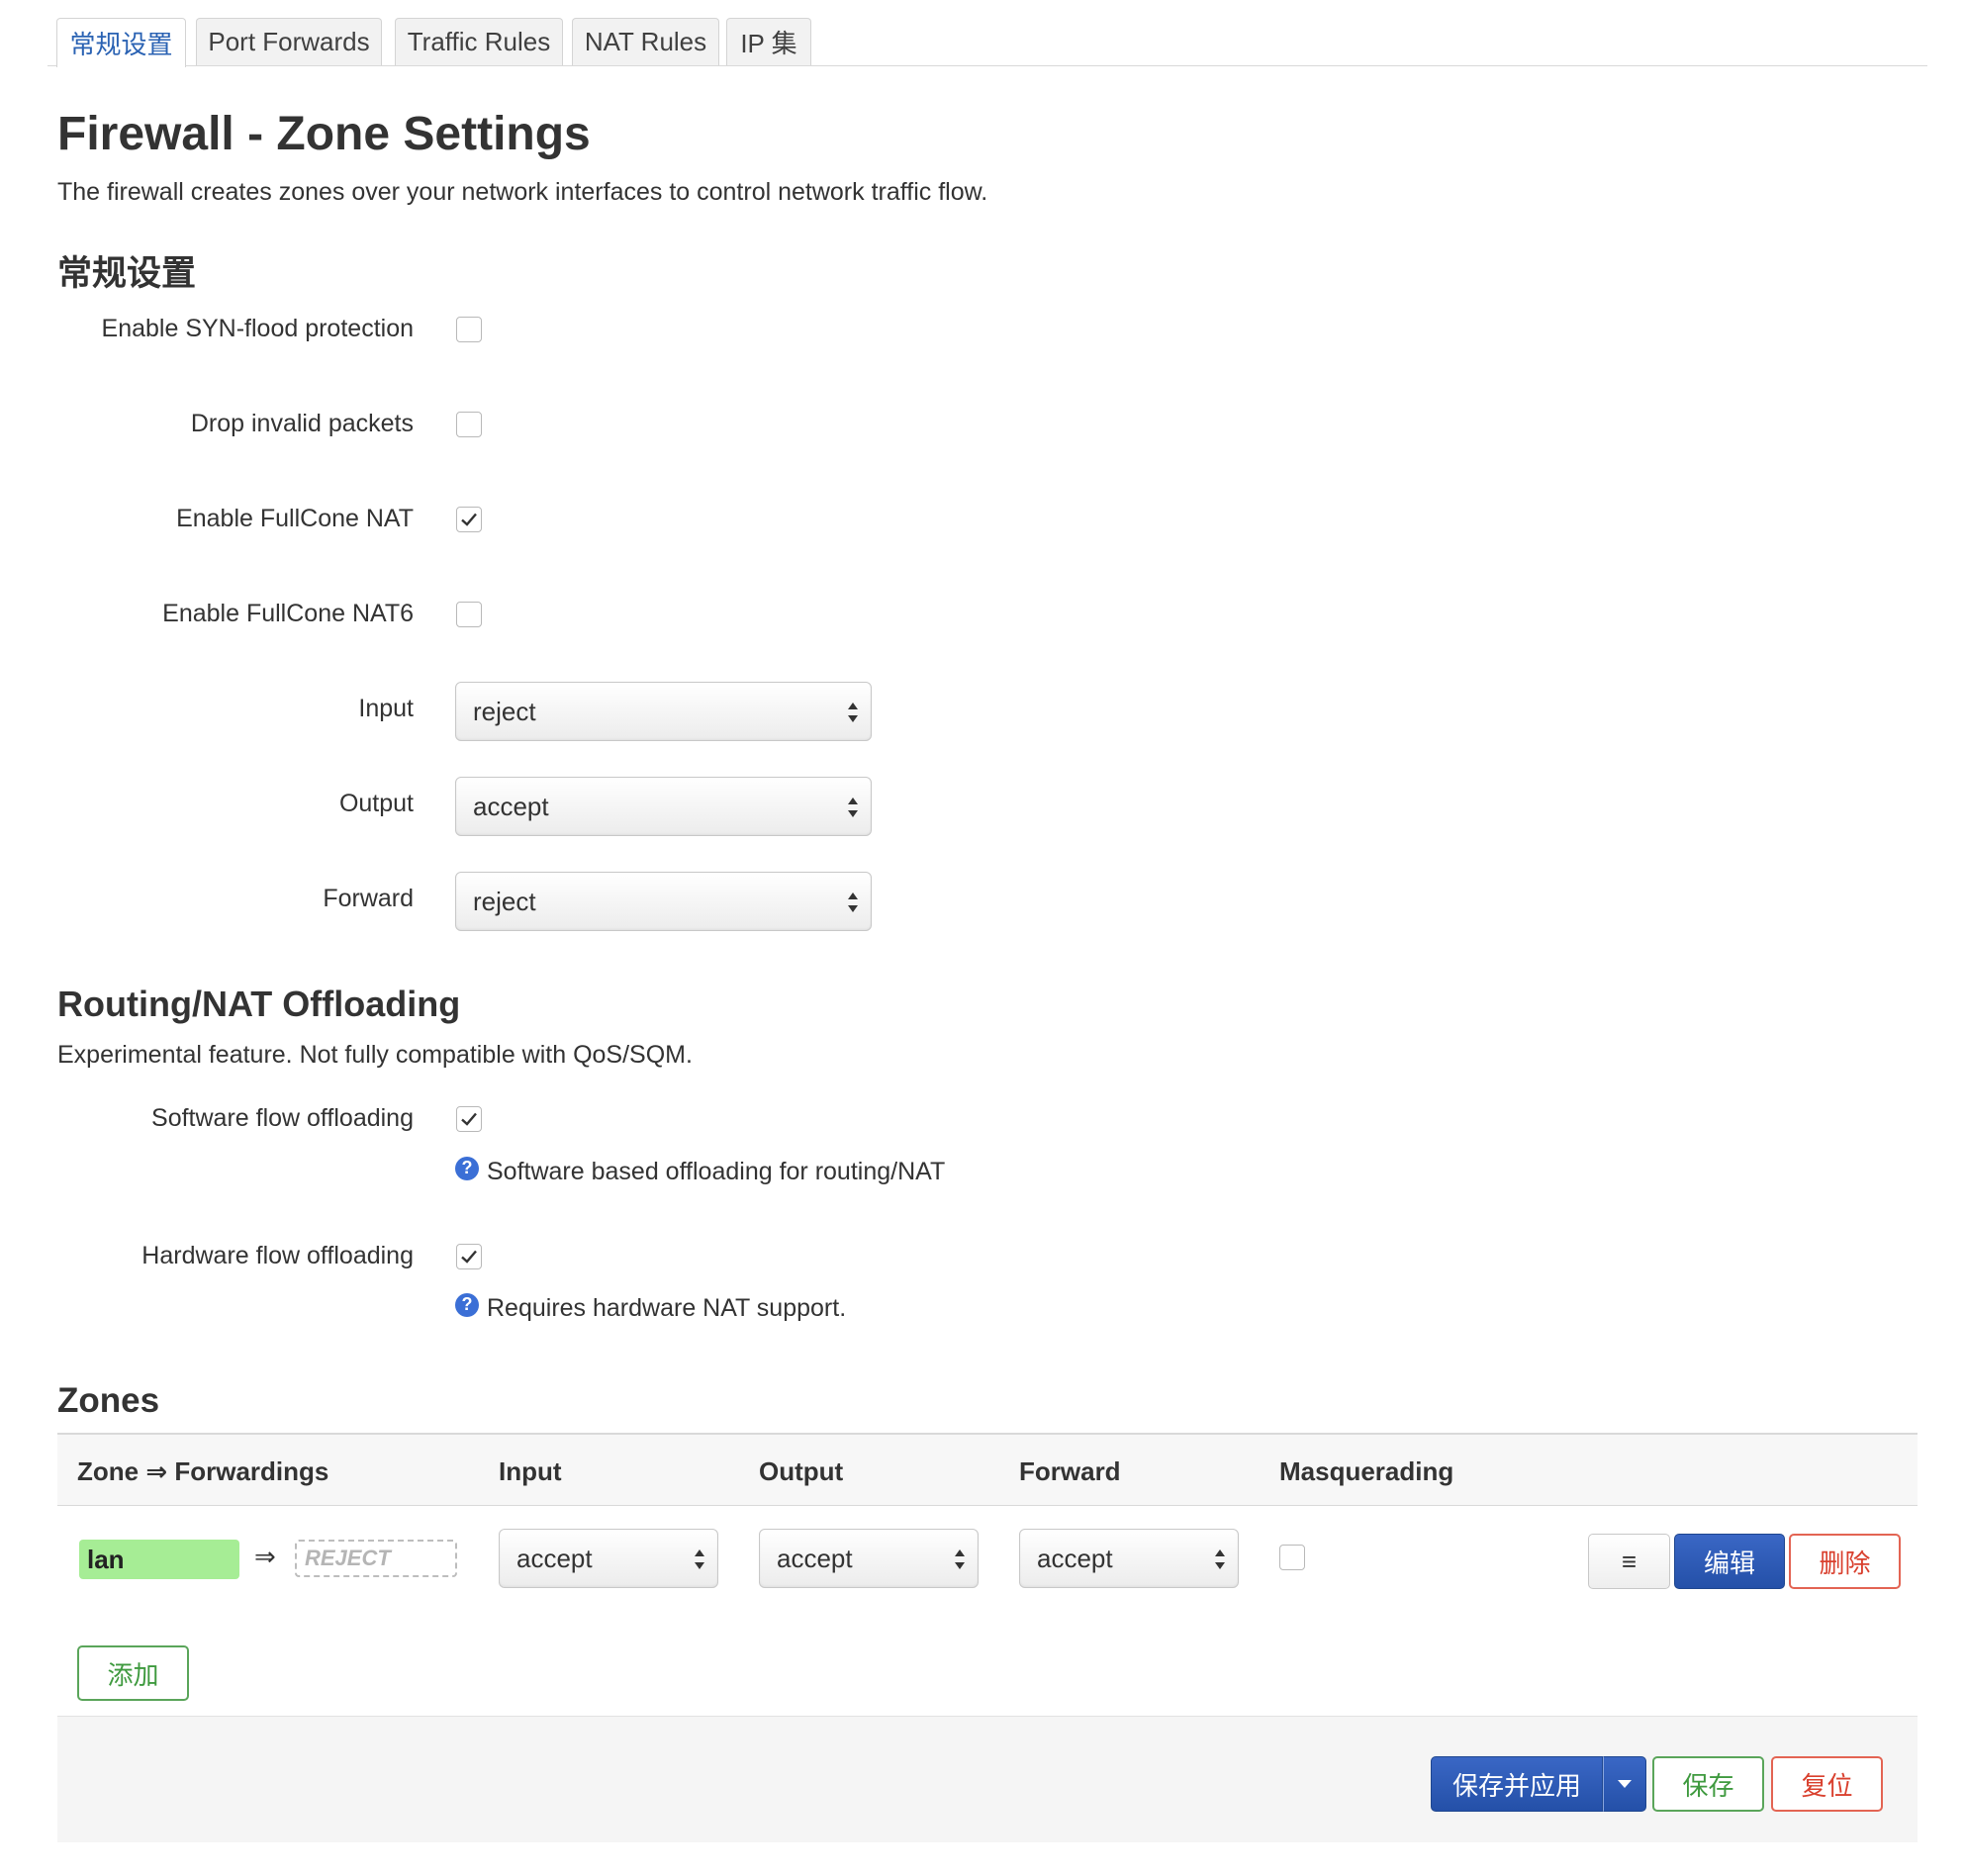 This screenshot has width=1965, height=1876. I want to click on button-label: 保存, so click(1708, 1785).